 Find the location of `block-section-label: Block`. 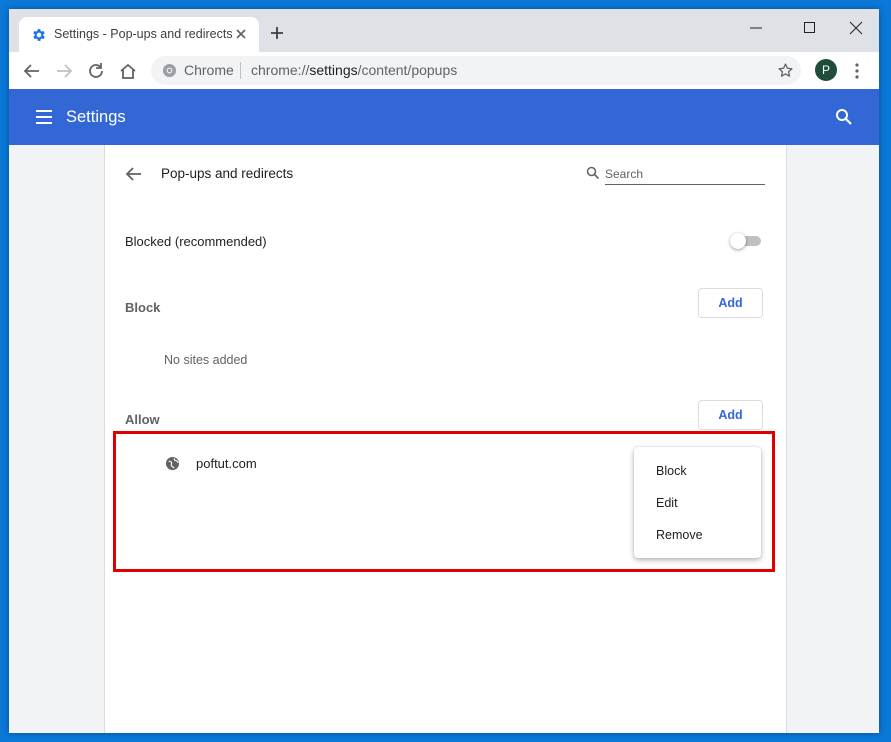

block-section-label: Block is located at coordinates (143, 307).